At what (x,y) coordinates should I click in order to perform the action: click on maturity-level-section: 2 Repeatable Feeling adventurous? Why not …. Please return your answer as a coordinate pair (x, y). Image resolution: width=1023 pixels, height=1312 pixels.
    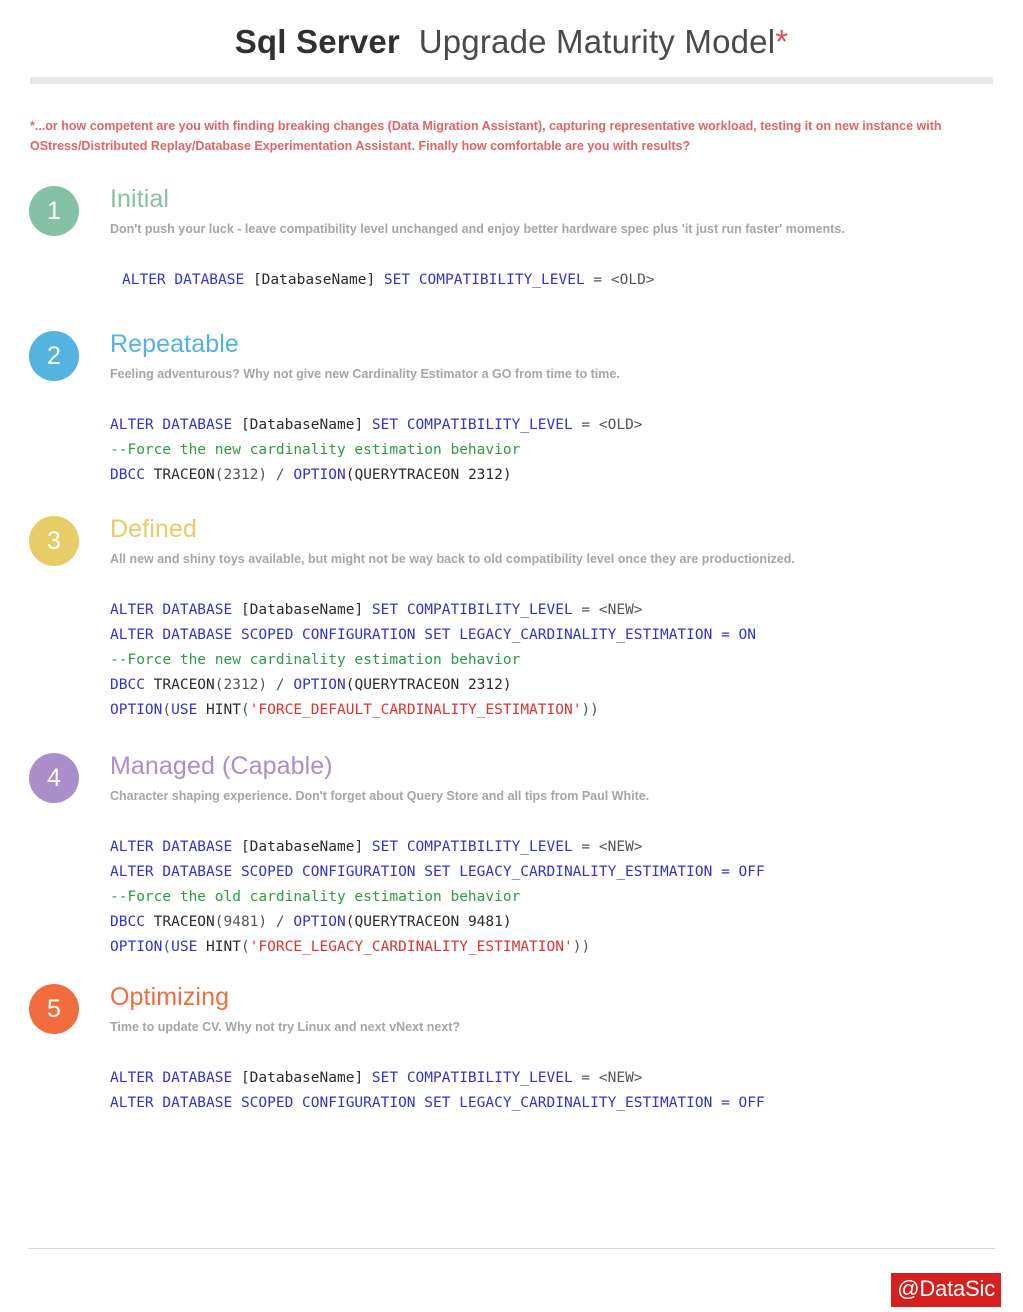
    Looking at the image, I should click on (511, 408).